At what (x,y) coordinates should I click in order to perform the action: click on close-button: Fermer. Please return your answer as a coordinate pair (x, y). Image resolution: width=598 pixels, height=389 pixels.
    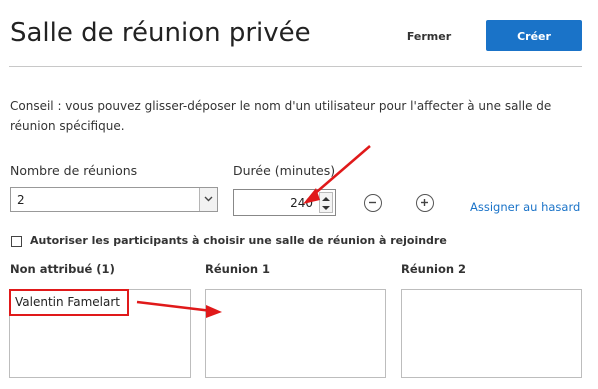
    Looking at the image, I should click on (429, 36).